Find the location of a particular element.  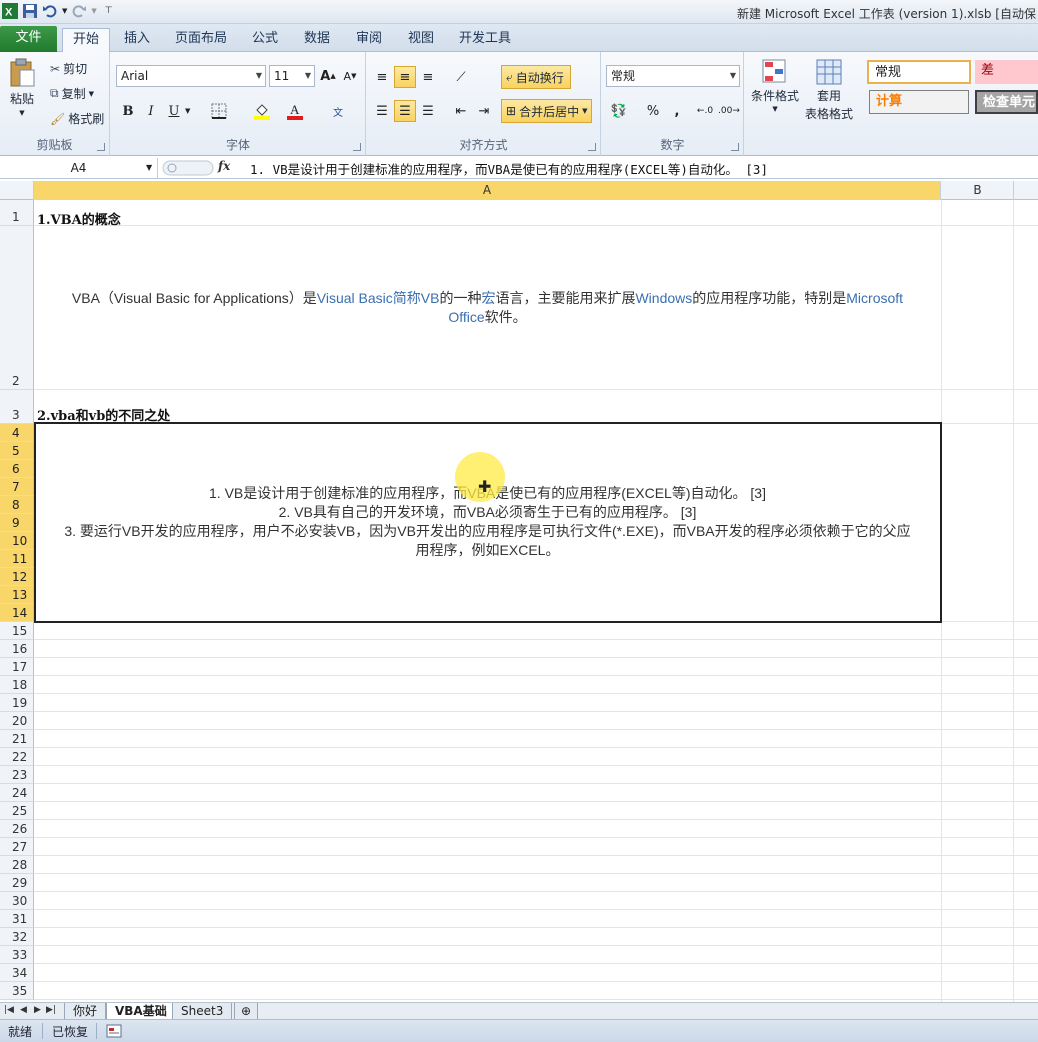

prev-sheet-icon: ◀ is located at coordinates (23, 1010).